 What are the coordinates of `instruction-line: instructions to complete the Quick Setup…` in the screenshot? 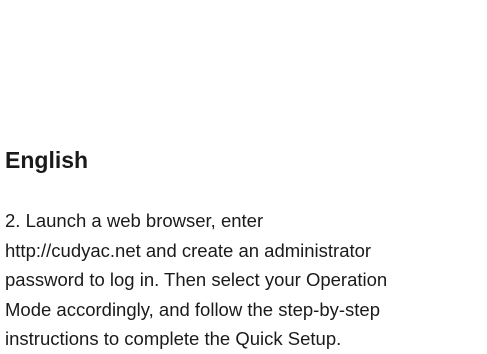 It's located at (173, 338).